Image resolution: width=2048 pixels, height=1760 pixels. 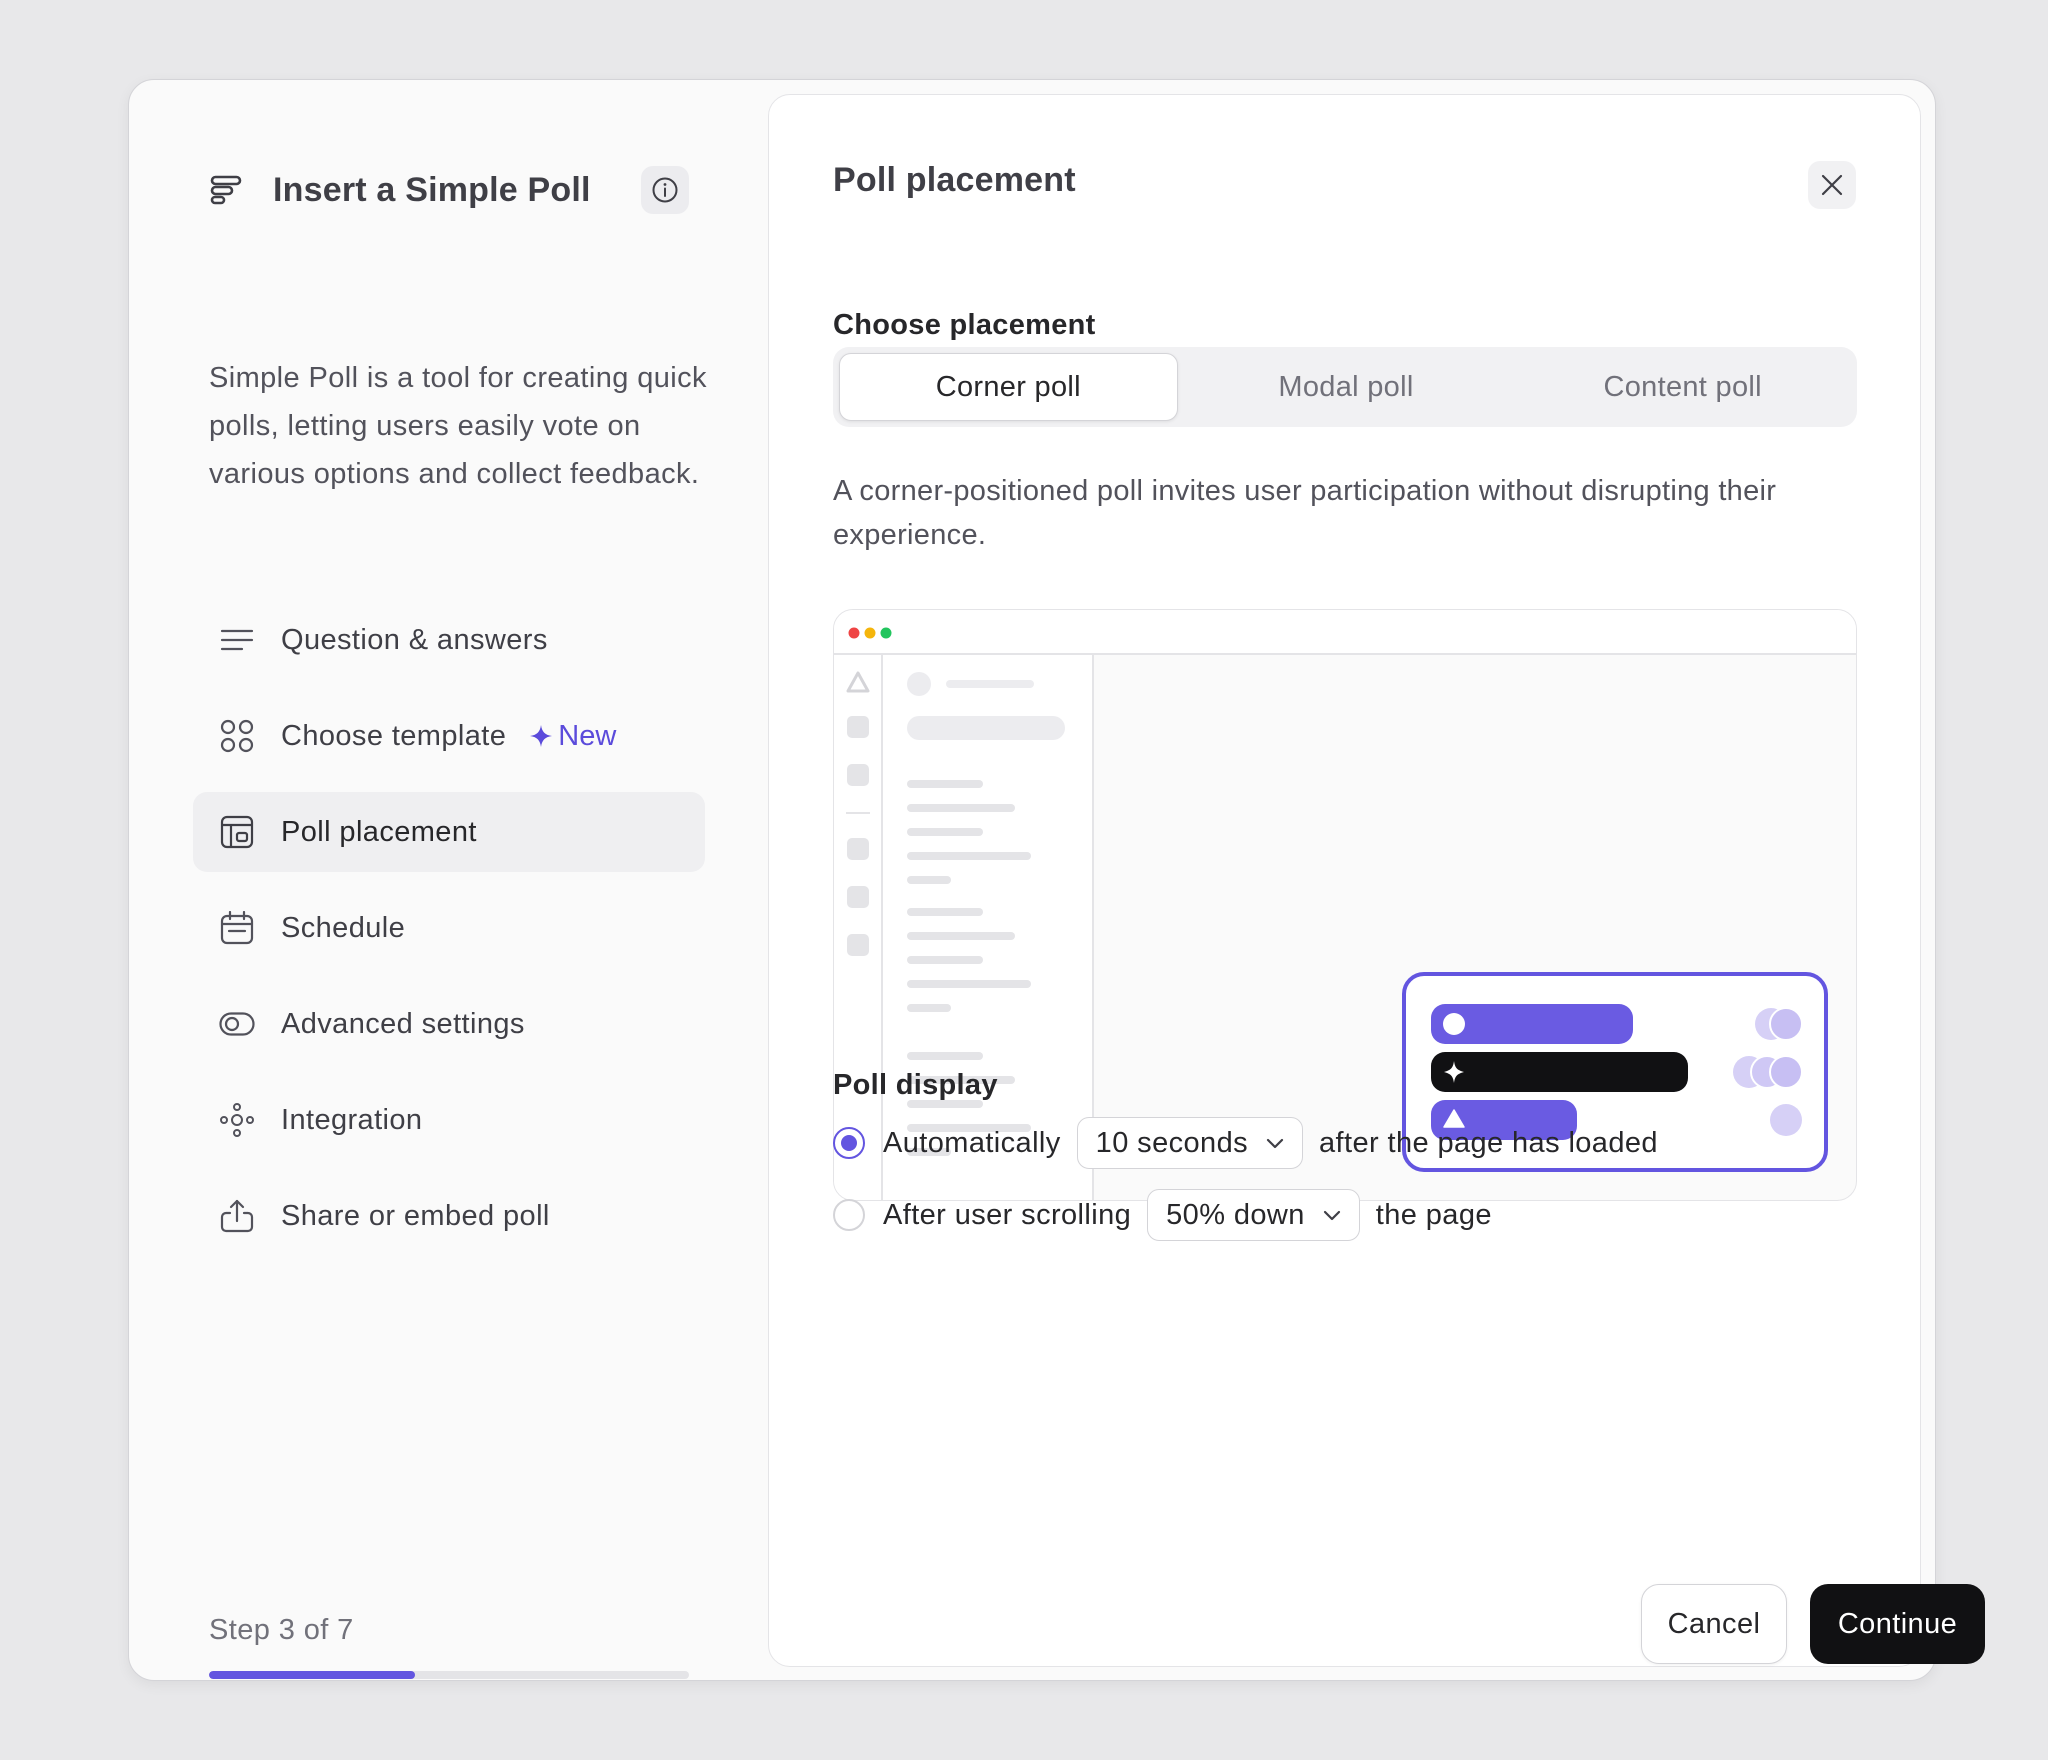 What do you see at coordinates (1171, 1142) in the screenshot?
I see `delay-select-value: 10 seconds` at bounding box center [1171, 1142].